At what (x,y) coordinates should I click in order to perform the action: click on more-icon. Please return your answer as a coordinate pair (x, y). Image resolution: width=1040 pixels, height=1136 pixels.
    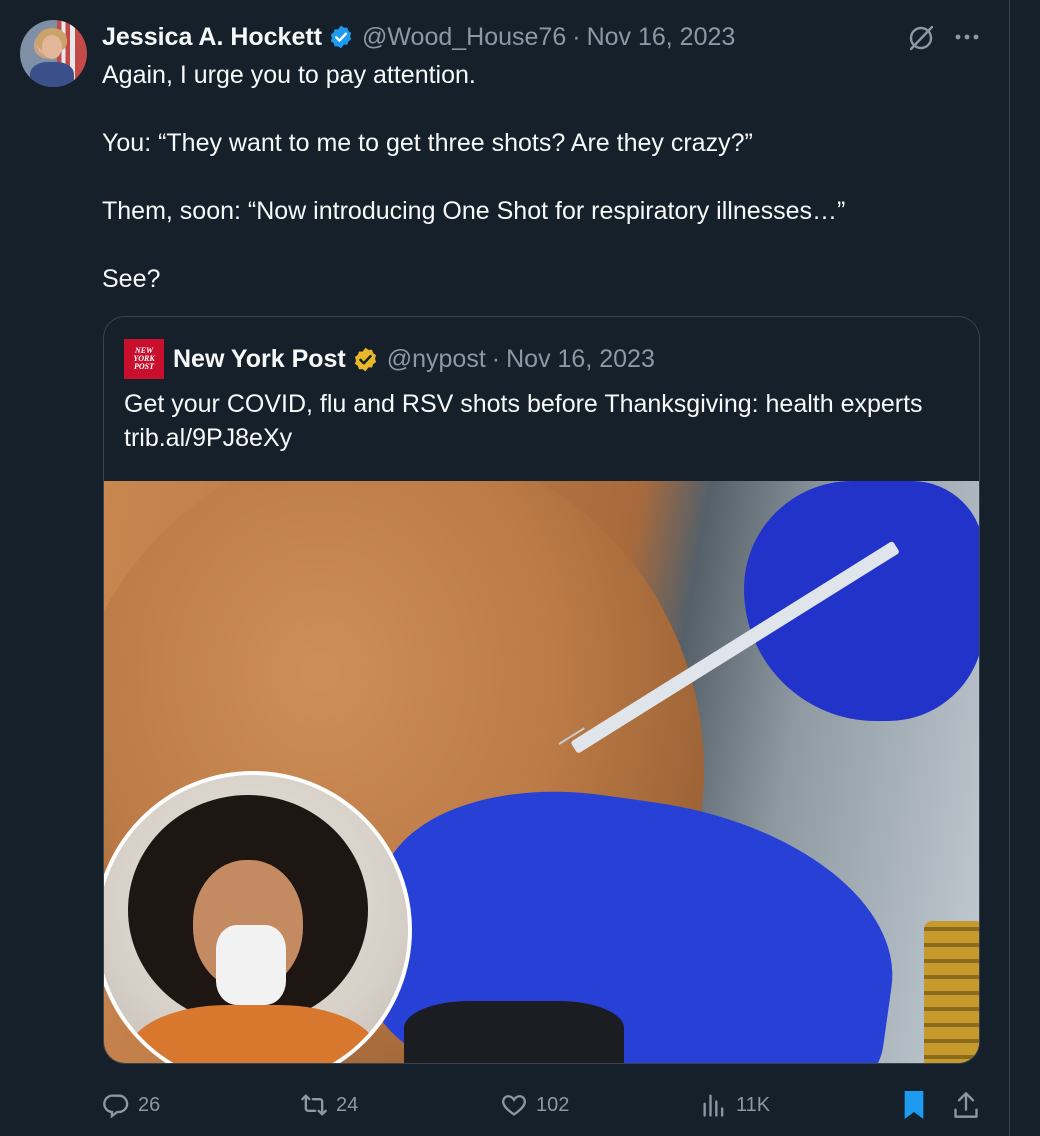
    Looking at the image, I should click on (967, 37).